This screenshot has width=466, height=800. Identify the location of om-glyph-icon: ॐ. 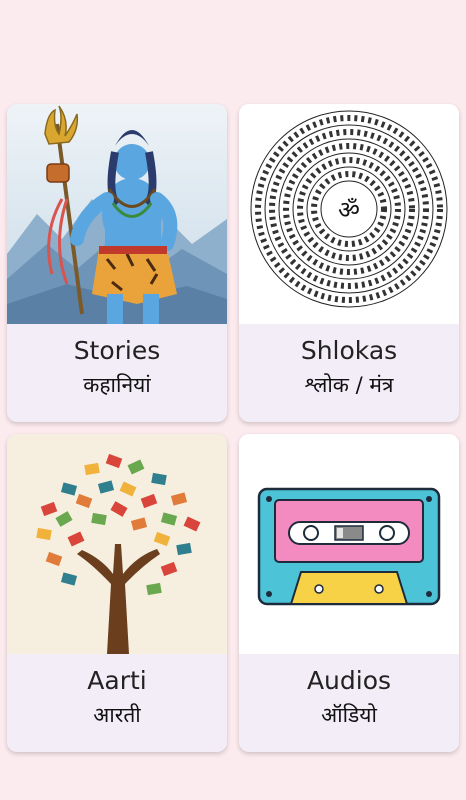
(349, 210).